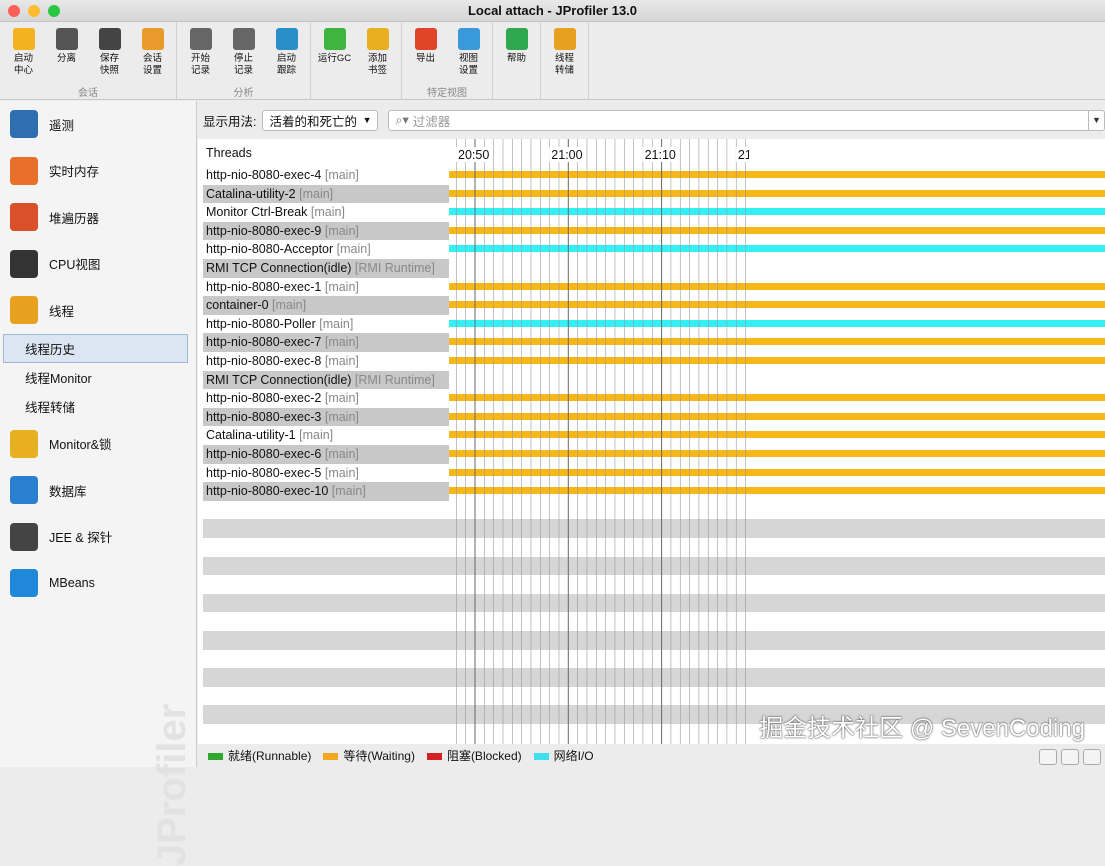  What do you see at coordinates (654, 435) in the screenshot?
I see `thread-row: Catalina-utility-1 [main]` at bounding box center [654, 435].